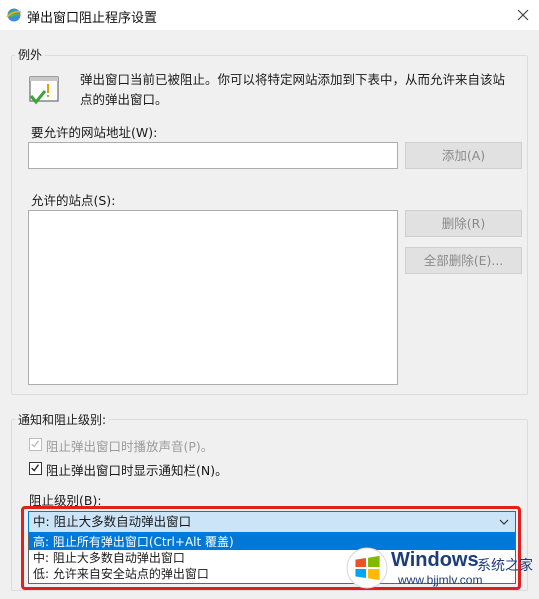 The width and height of the screenshot is (539, 599). What do you see at coordinates (463, 155) in the screenshot?
I see `add-button: 添加(A)` at bounding box center [463, 155].